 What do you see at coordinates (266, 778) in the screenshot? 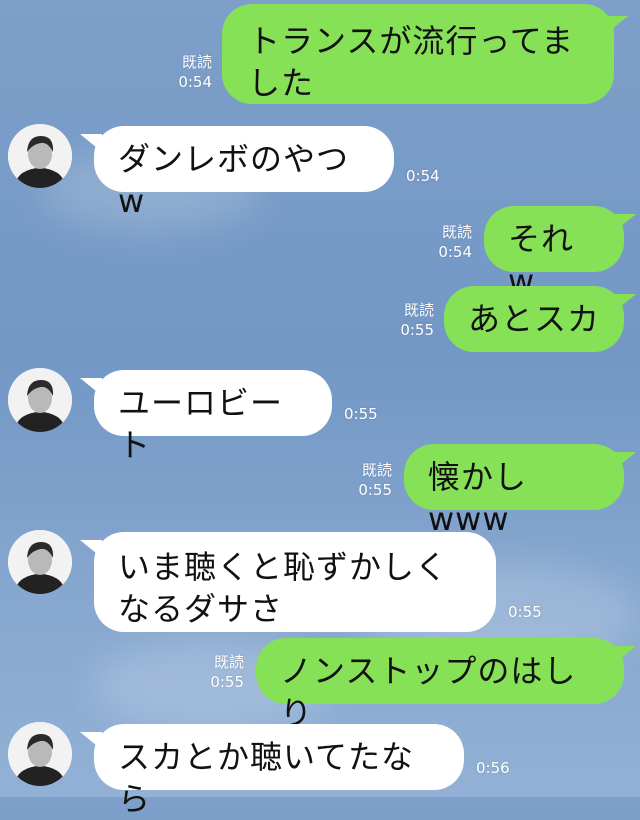
I see `message-text: スカとか聴いてたなら` at bounding box center [266, 778].